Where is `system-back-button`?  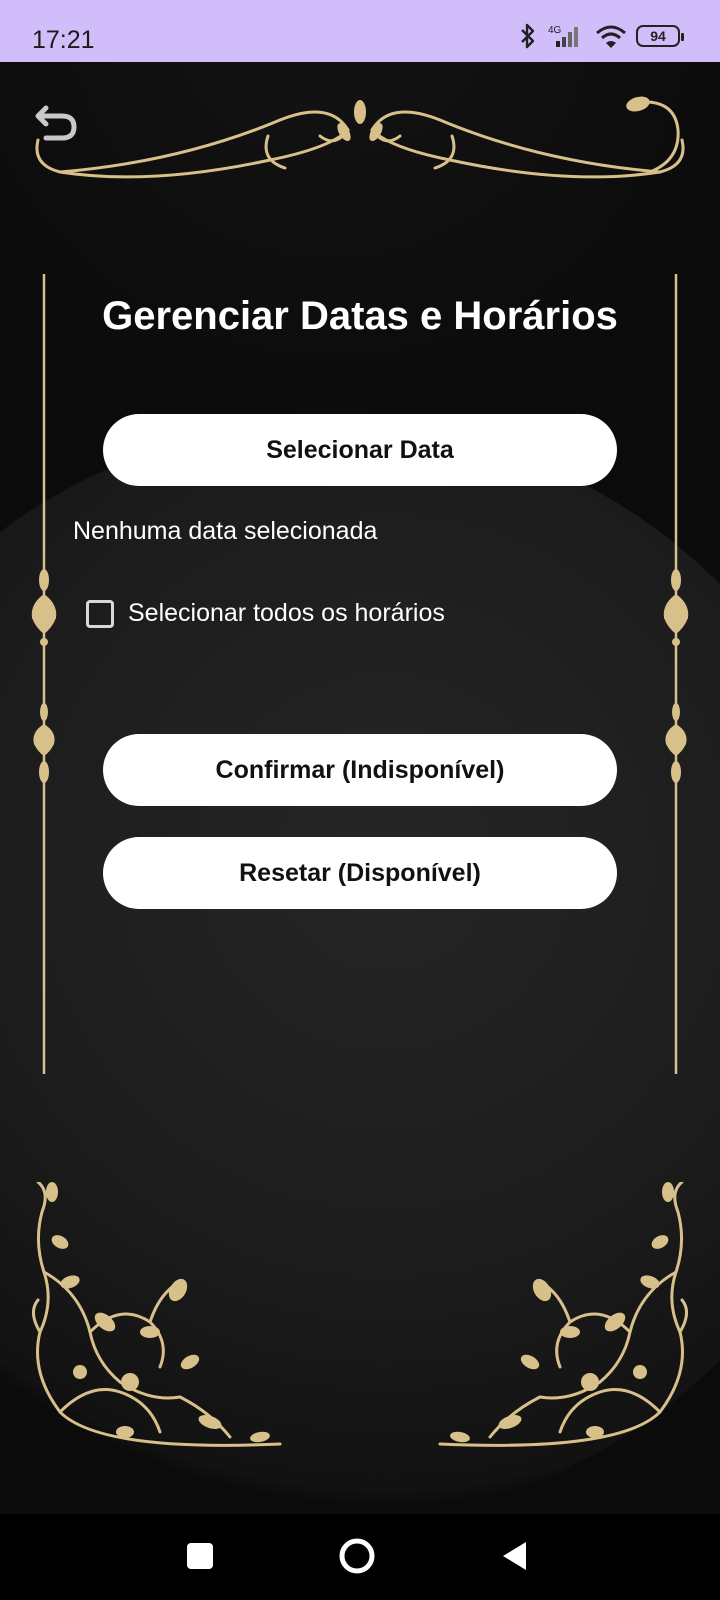
system-back-button is located at coordinates (515, 1556).